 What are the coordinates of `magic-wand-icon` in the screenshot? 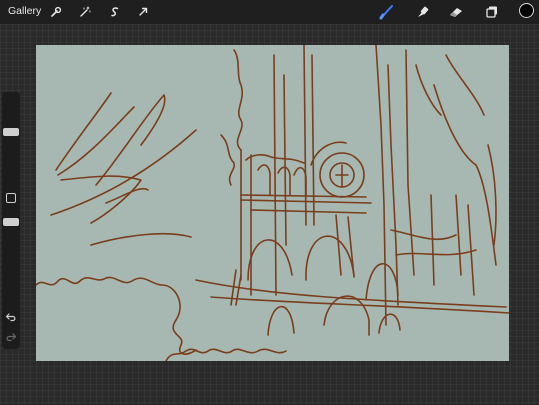 It's located at (85, 12).